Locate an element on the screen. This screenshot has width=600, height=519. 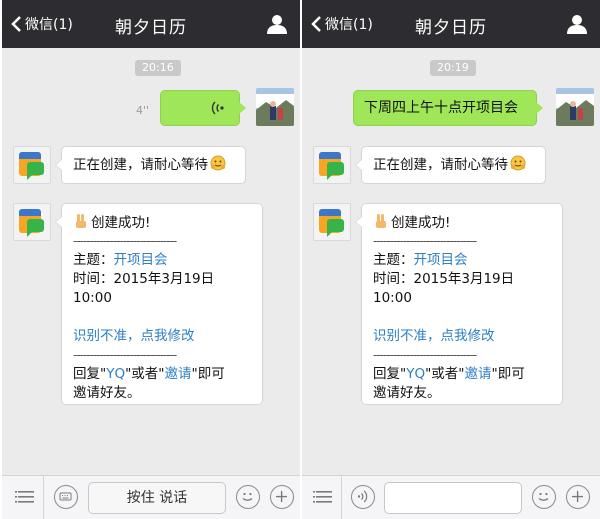
voice-mode-icon is located at coordinates (363, 497).